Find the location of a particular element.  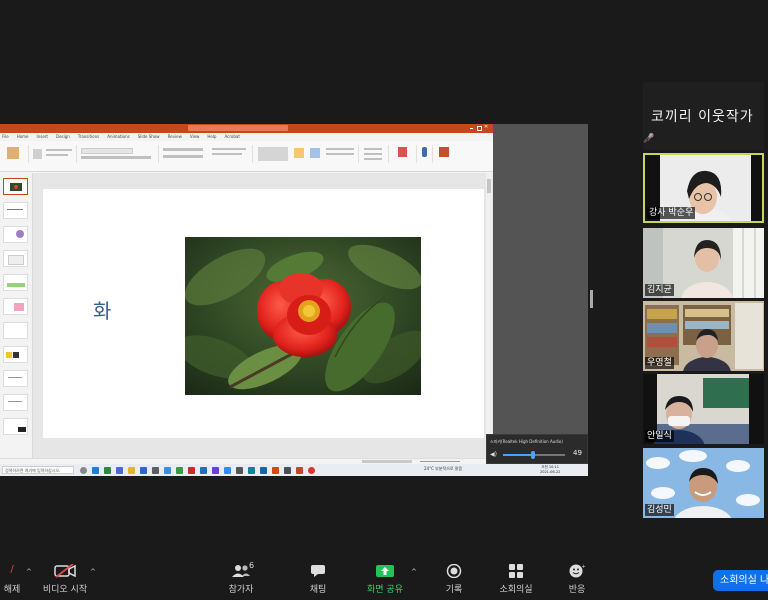

weather-status: 24°C 부분적으로 맑음 is located at coordinates (443, 469).